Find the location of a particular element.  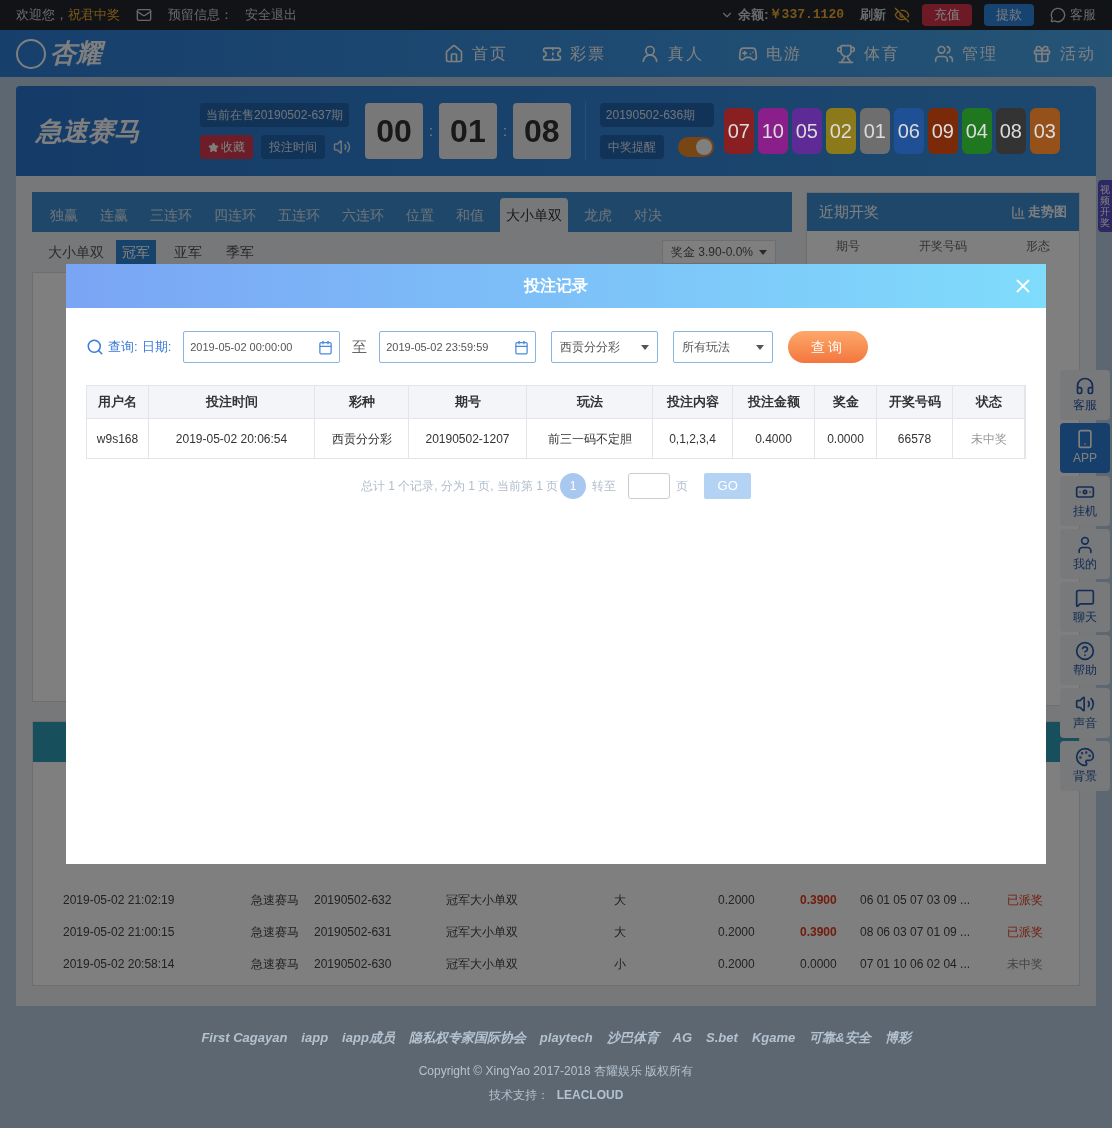

draw-number: 08 is located at coordinates (1010, 131).